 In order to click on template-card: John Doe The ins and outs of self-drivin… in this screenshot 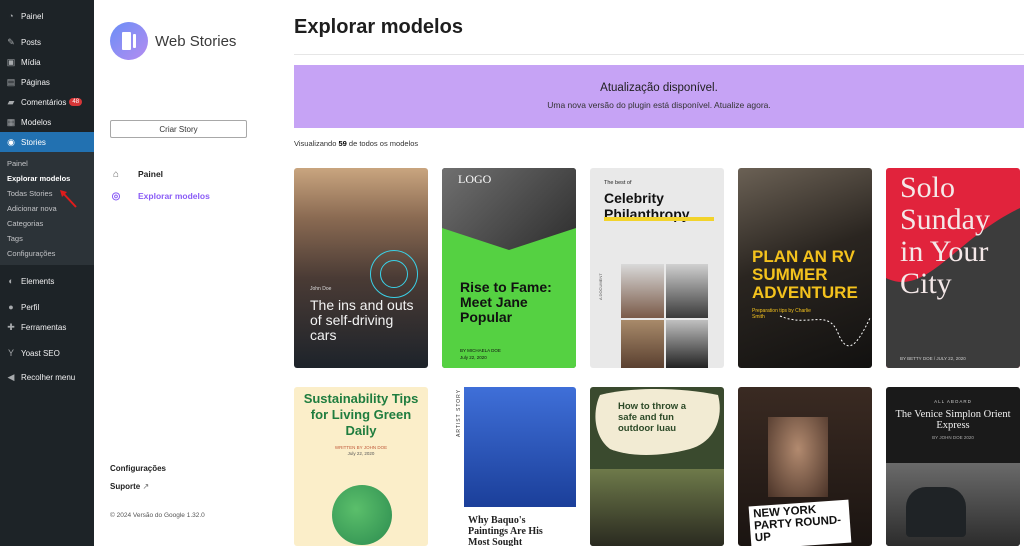, I will do `click(361, 268)`.